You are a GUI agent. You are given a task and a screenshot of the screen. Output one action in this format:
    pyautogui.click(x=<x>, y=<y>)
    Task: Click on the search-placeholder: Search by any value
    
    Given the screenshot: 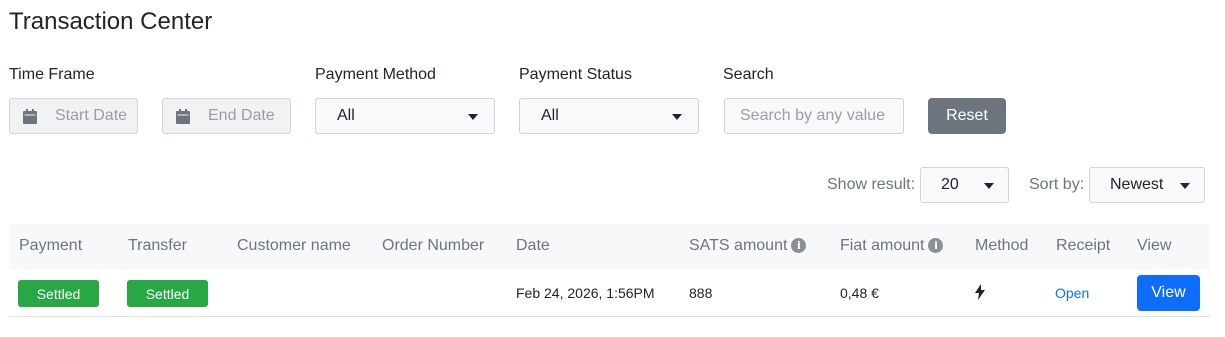 What is the action you would take?
    pyautogui.click(x=812, y=115)
    